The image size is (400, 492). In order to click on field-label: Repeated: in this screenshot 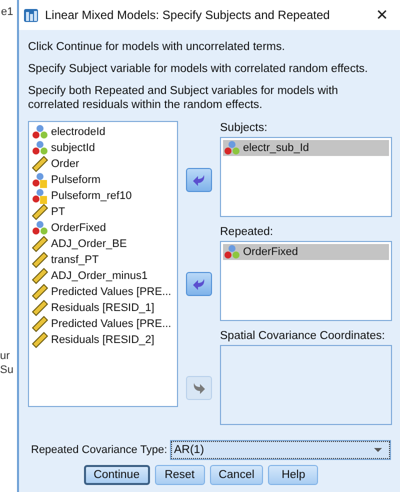, I will do `click(247, 232)`.